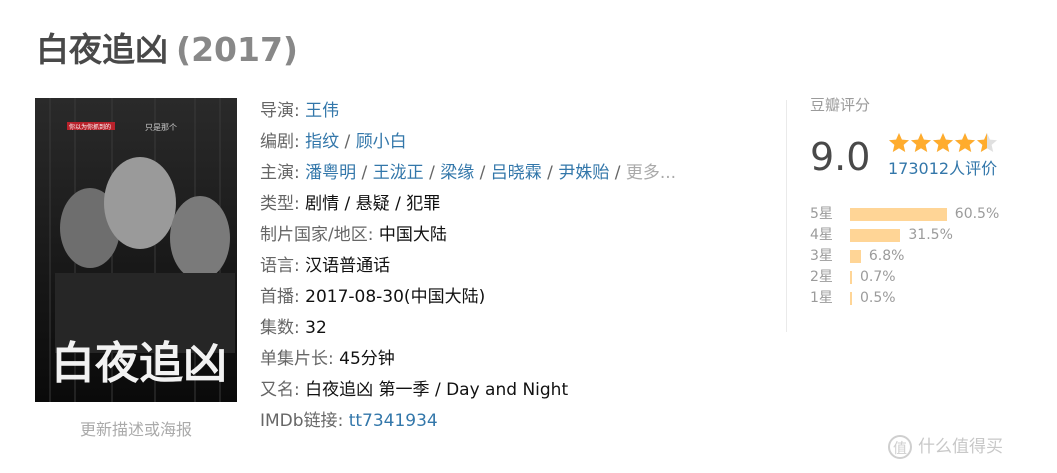  Describe the element at coordinates (977, 214) in the screenshot. I see `rating-bar-percent: 60.5%` at that location.